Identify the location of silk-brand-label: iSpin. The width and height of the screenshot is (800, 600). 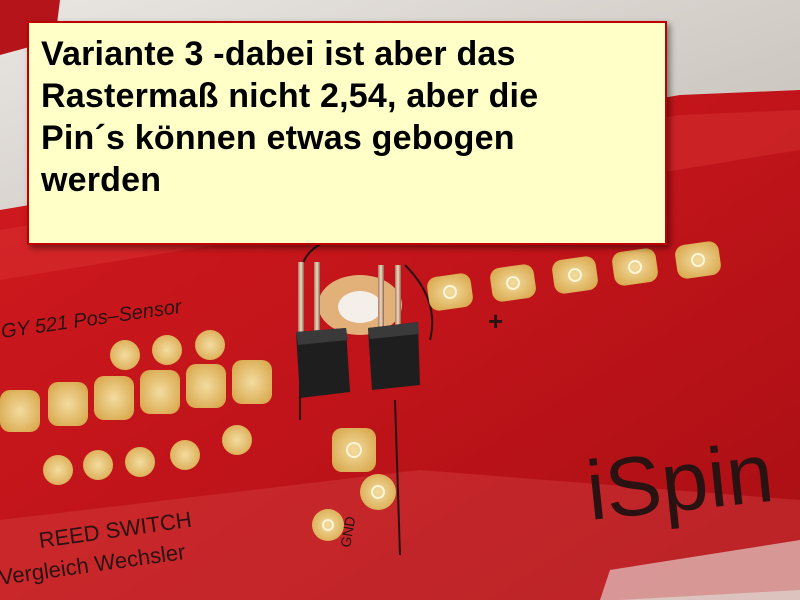
(680, 481).